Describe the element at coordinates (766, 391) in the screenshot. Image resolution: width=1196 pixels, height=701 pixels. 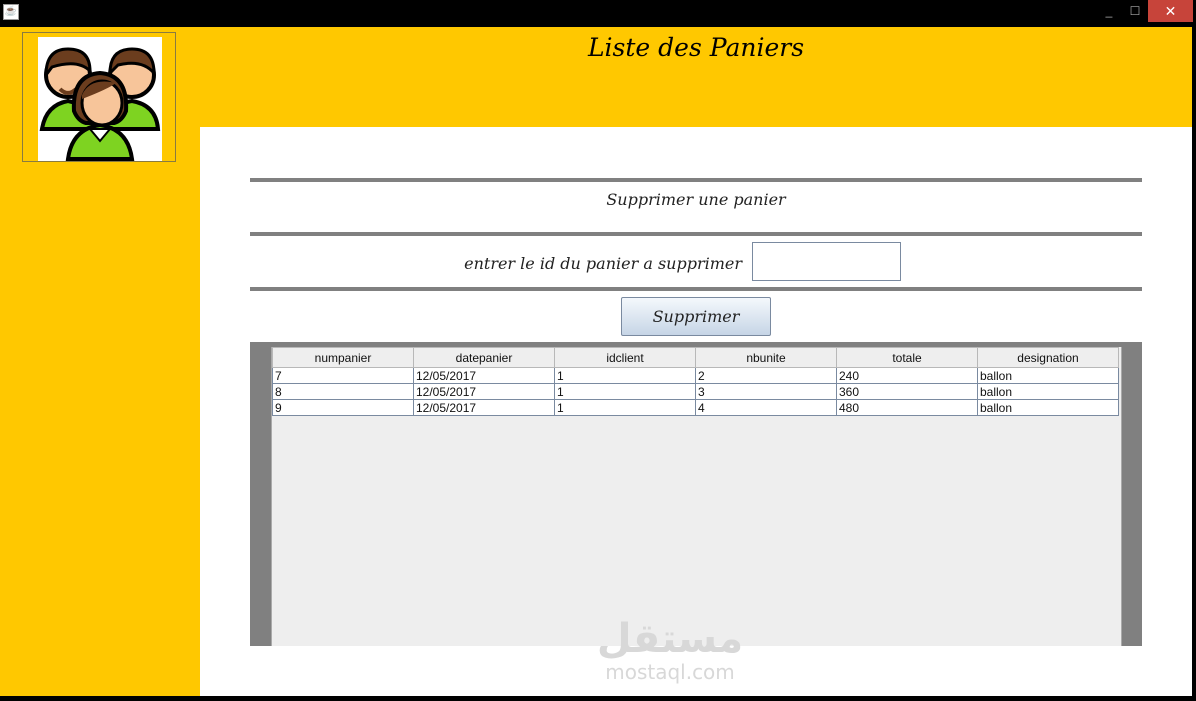
I see `cell-nbunite: 3` at that location.